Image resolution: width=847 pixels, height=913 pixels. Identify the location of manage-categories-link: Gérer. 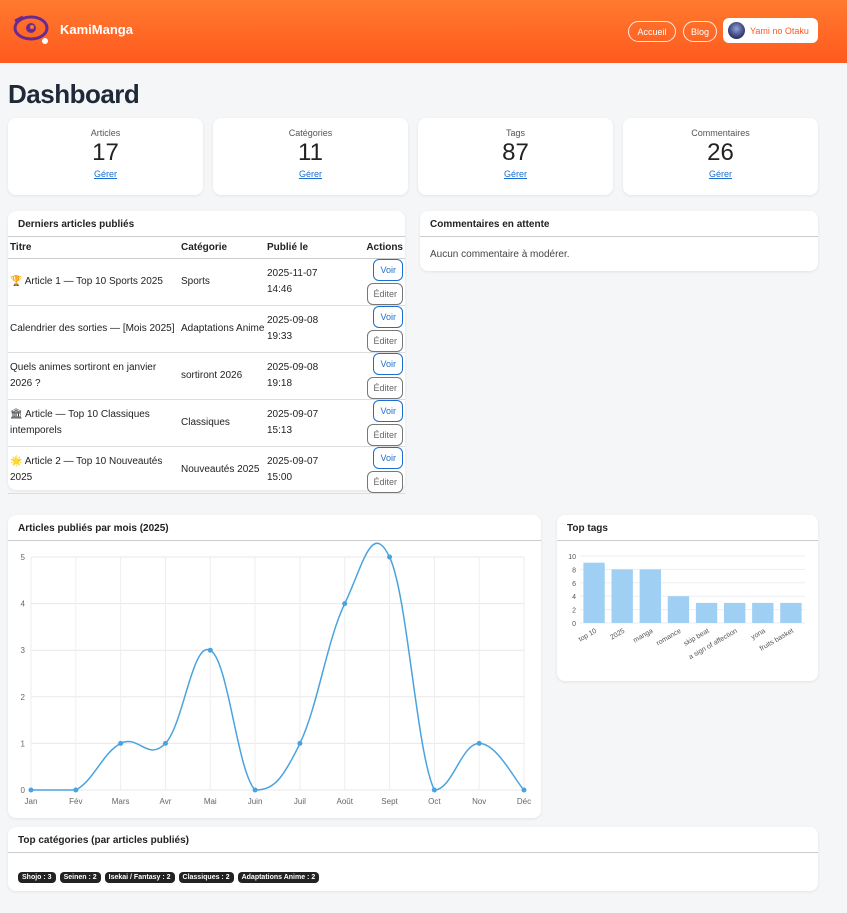
(310, 174).